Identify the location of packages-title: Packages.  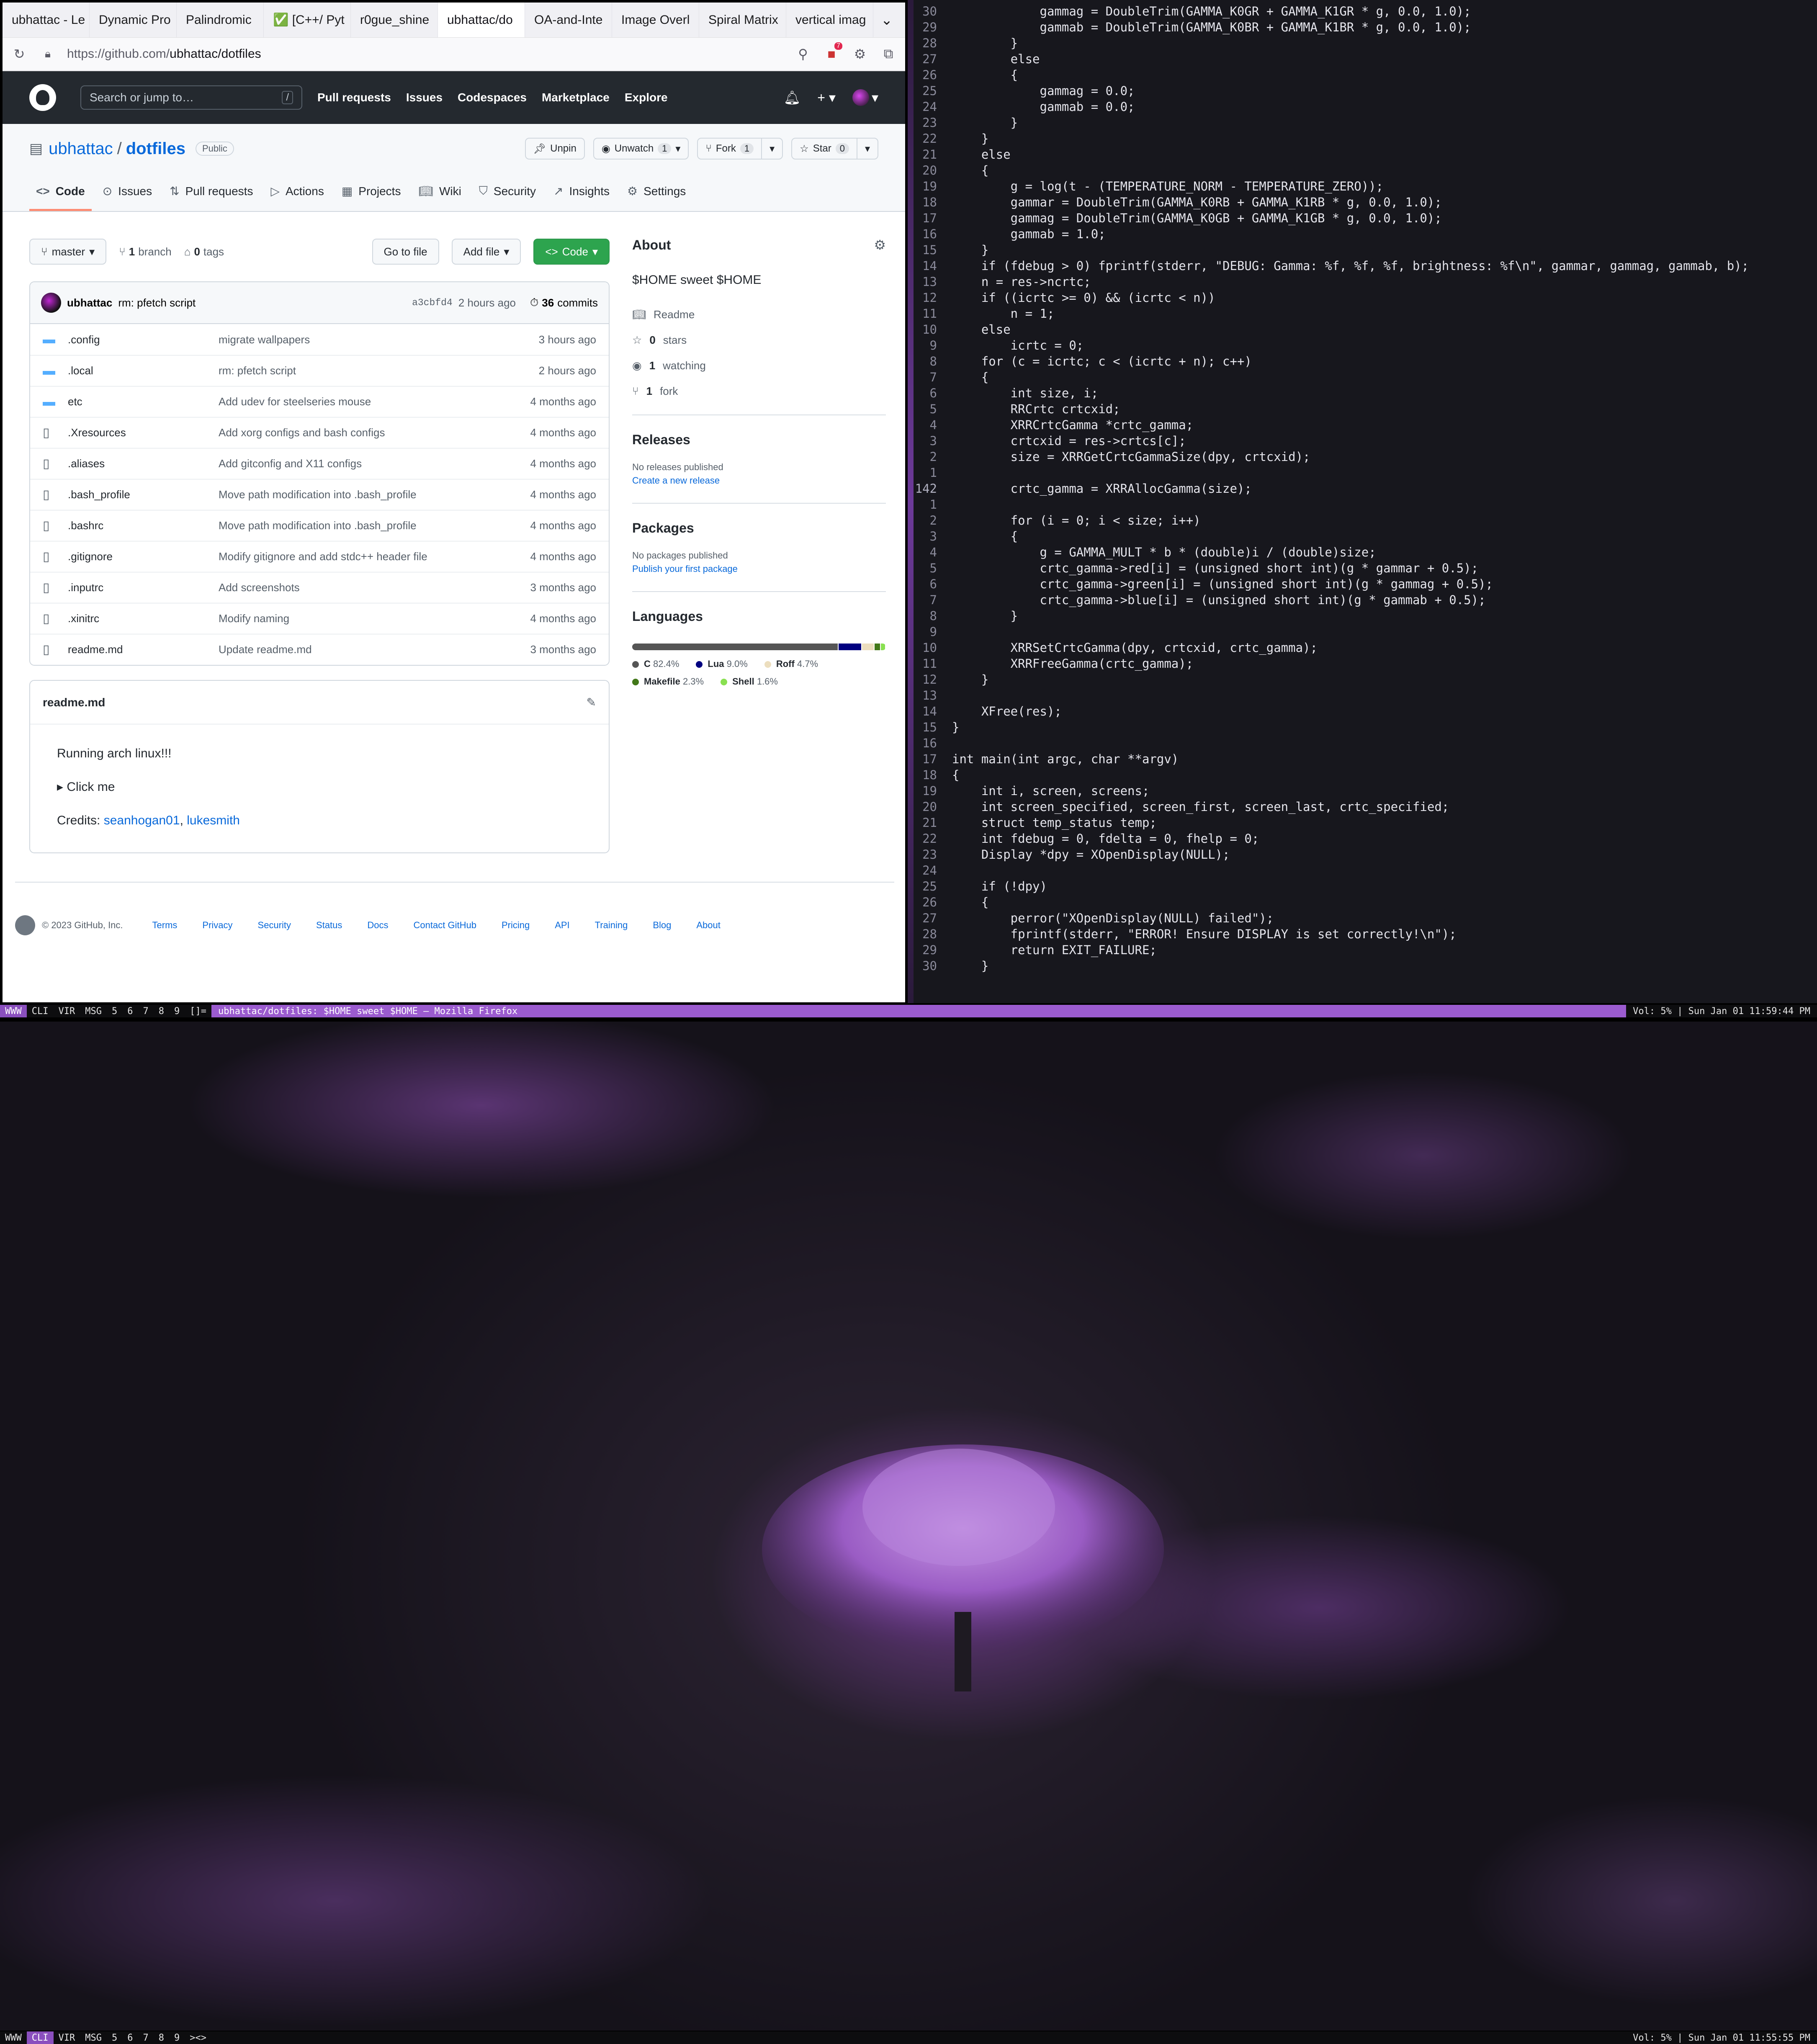
(759, 528).